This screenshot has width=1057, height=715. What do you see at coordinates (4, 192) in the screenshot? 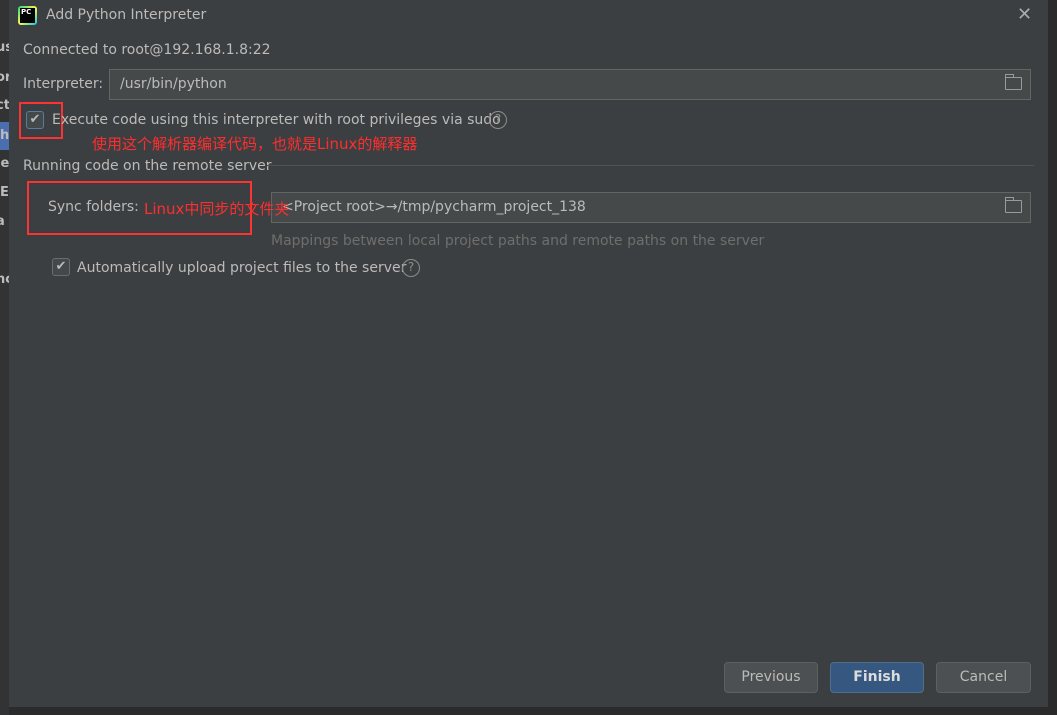
I see `background-text: E` at bounding box center [4, 192].